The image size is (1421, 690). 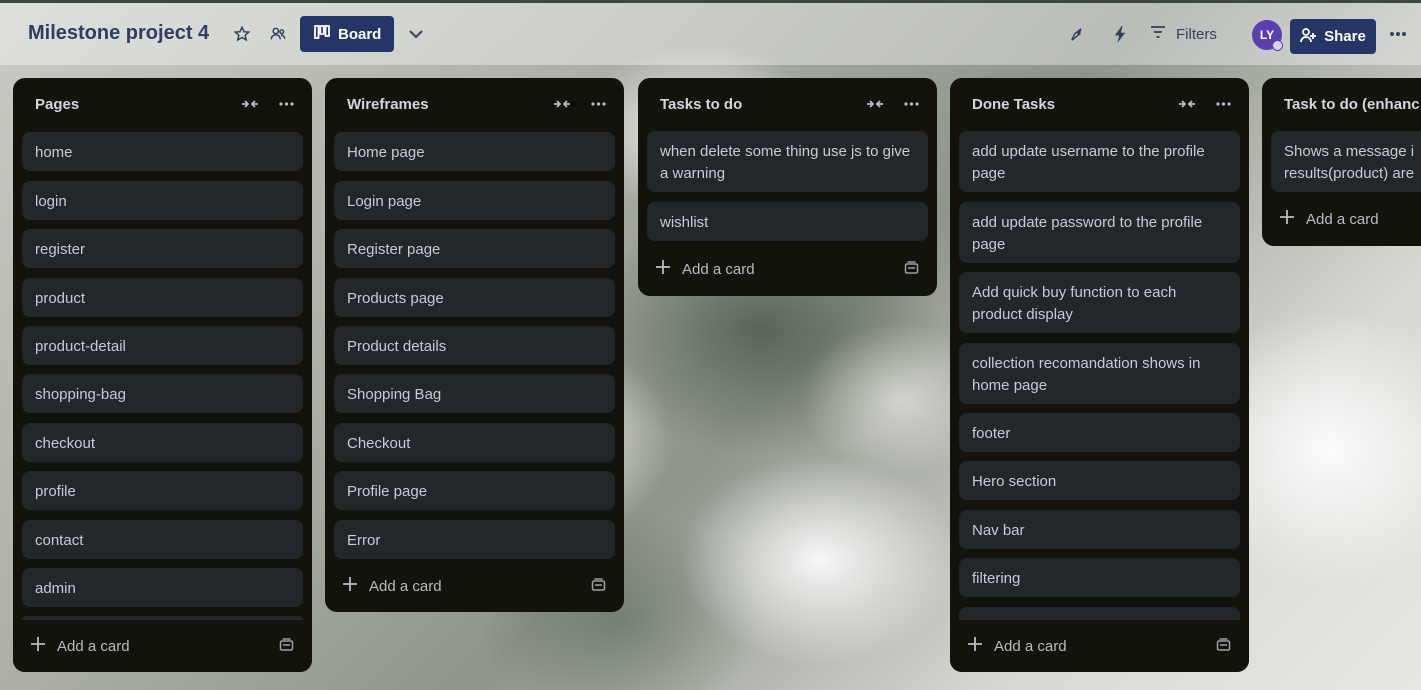 What do you see at coordinates (360, 34) in the screenshot?
I see `board-view-label: Board` at bounding box center [360, 34].